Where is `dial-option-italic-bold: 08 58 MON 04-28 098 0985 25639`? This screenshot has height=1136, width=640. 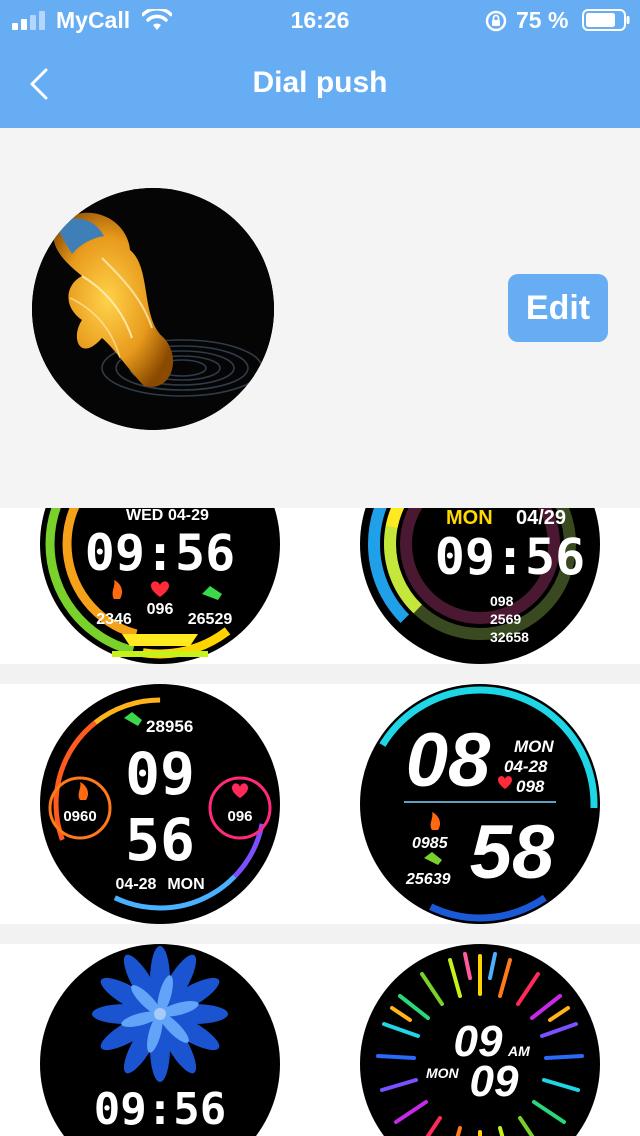 dial-option-italic-bold: 08 58 MON 04-28 098 0985 25639 is located at coordinates (480, 804).